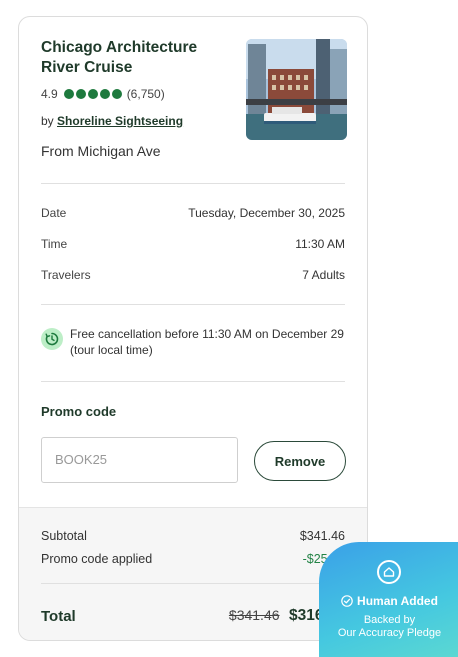 This screenshot has height=657, width=458. I want to click on detail-value: Tuesday, December 30, 2025, so click(266, 213).